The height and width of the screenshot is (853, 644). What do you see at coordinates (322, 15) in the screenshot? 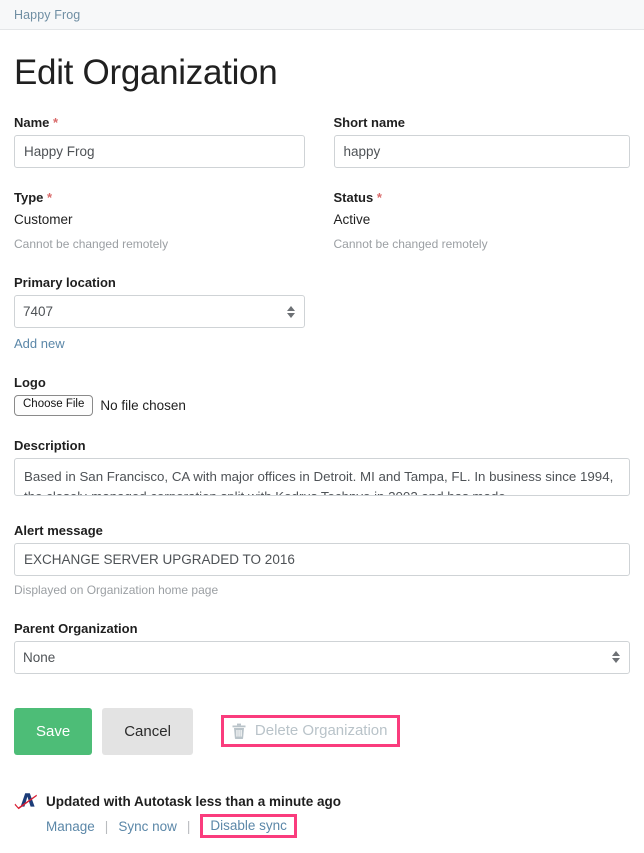
I see `breadcrumb-bar: Happy Frog` at bounding box center [322, 15].